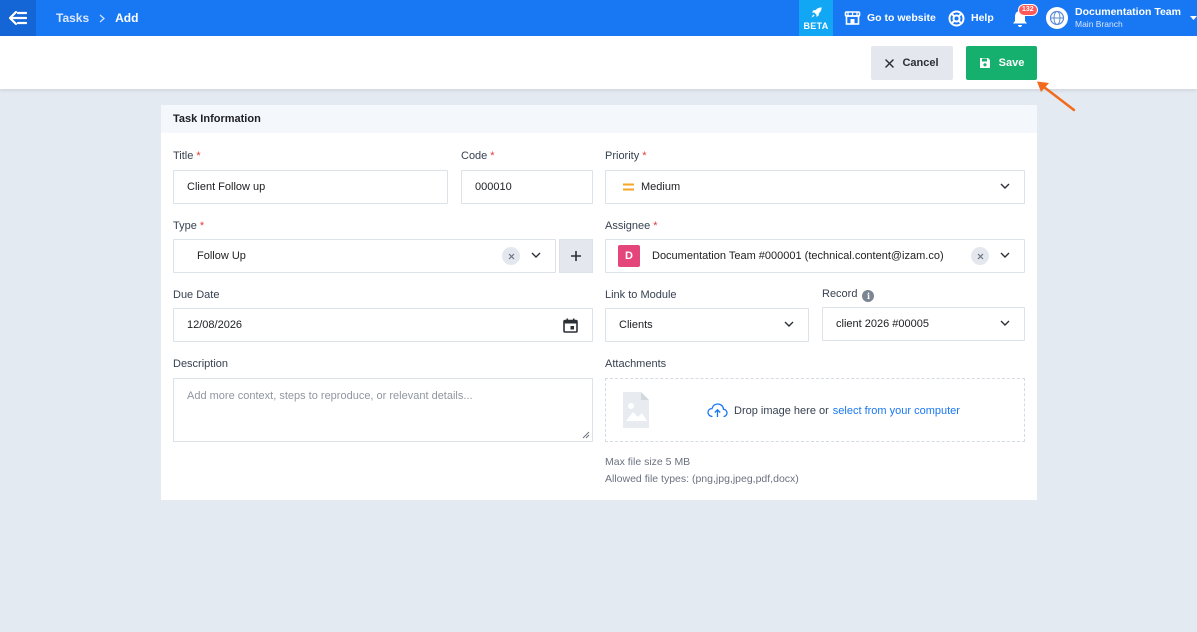 Image resolution: width=1197 pixels, height=632 pixels. Describe the element at coordinates (956, 18) in the screenshot. I see `lifebuoy-icon` at that location.